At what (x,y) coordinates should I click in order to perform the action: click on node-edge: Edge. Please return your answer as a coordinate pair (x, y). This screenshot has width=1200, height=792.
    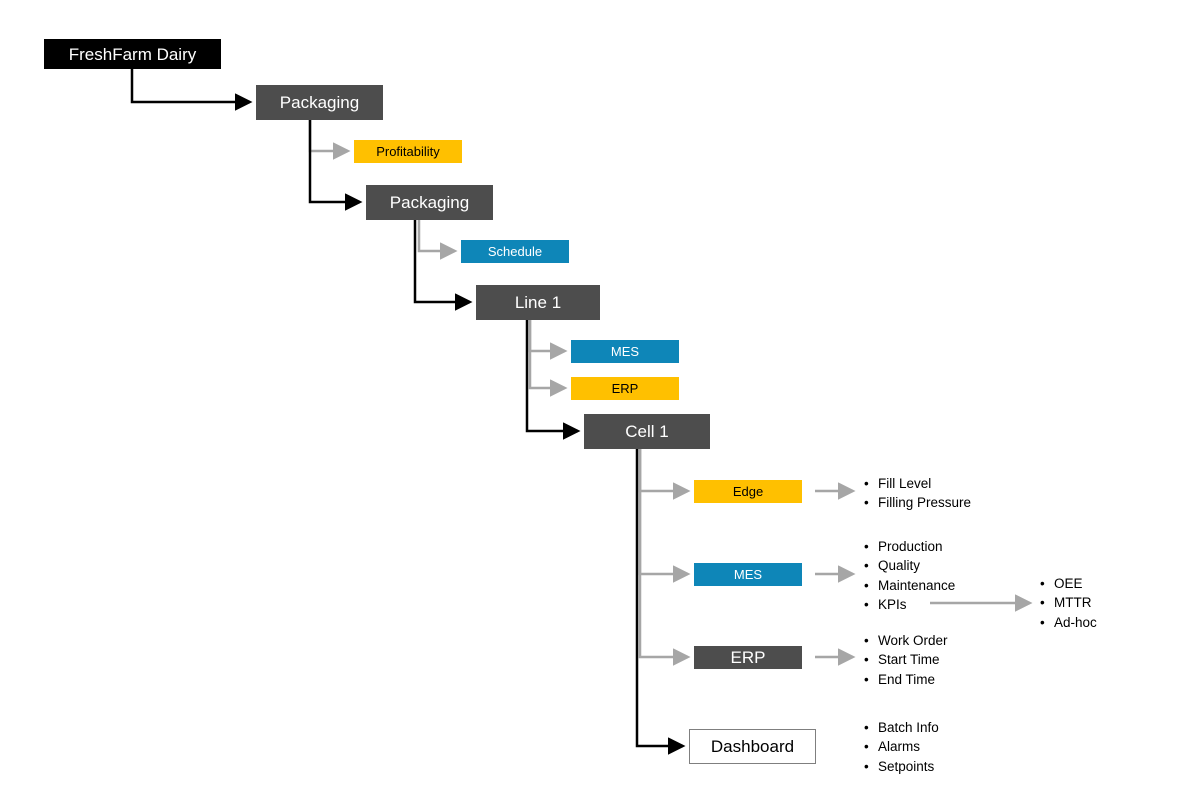
    Looking at the image, I should click on (748, 491).